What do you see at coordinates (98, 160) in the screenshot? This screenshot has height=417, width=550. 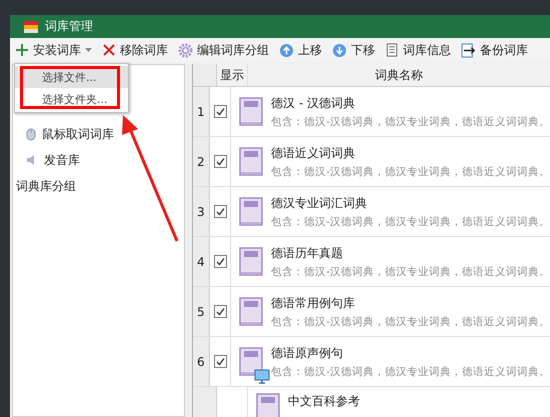 I see `sidebar-item: 发音库` at bounding box center [98, 160].